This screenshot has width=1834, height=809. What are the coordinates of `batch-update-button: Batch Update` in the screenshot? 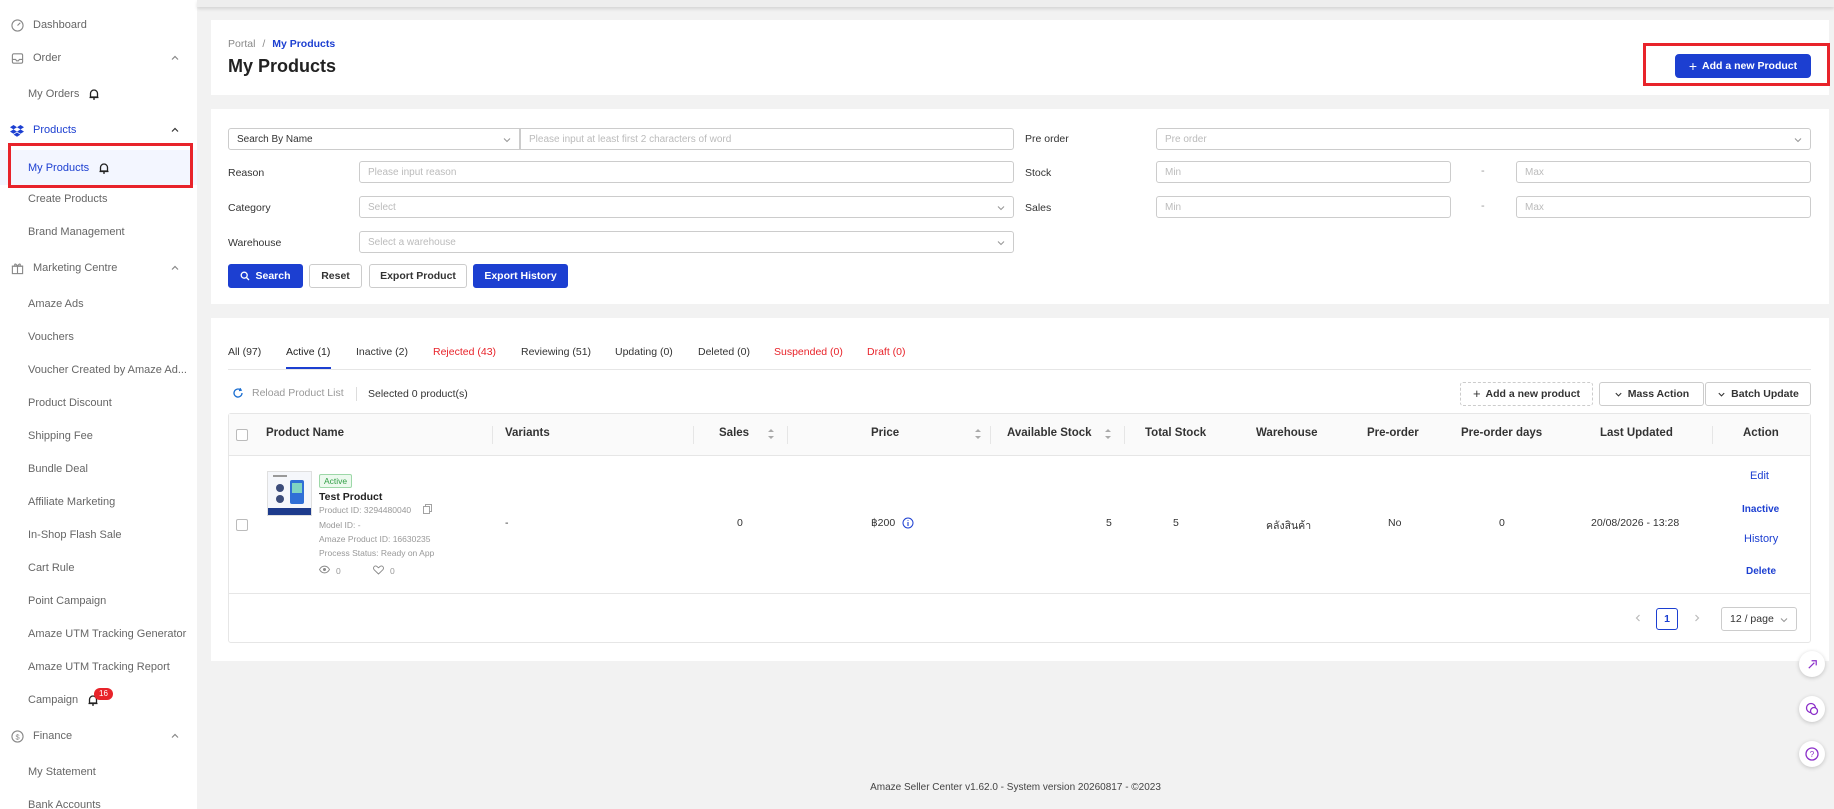 It's located at (1758, 394).